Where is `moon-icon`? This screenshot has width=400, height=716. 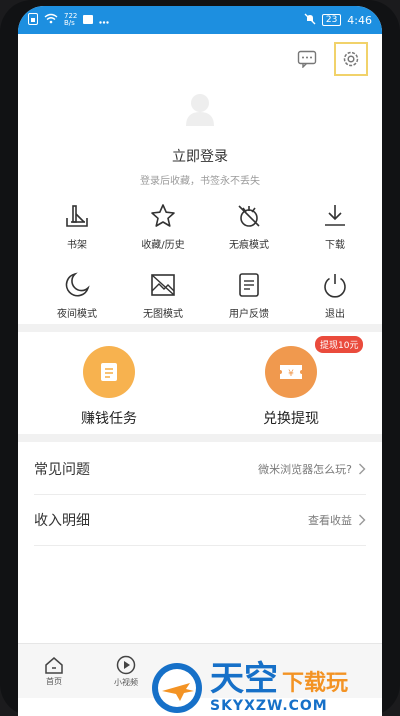 moon-icon is located at coordinates (77, 284).